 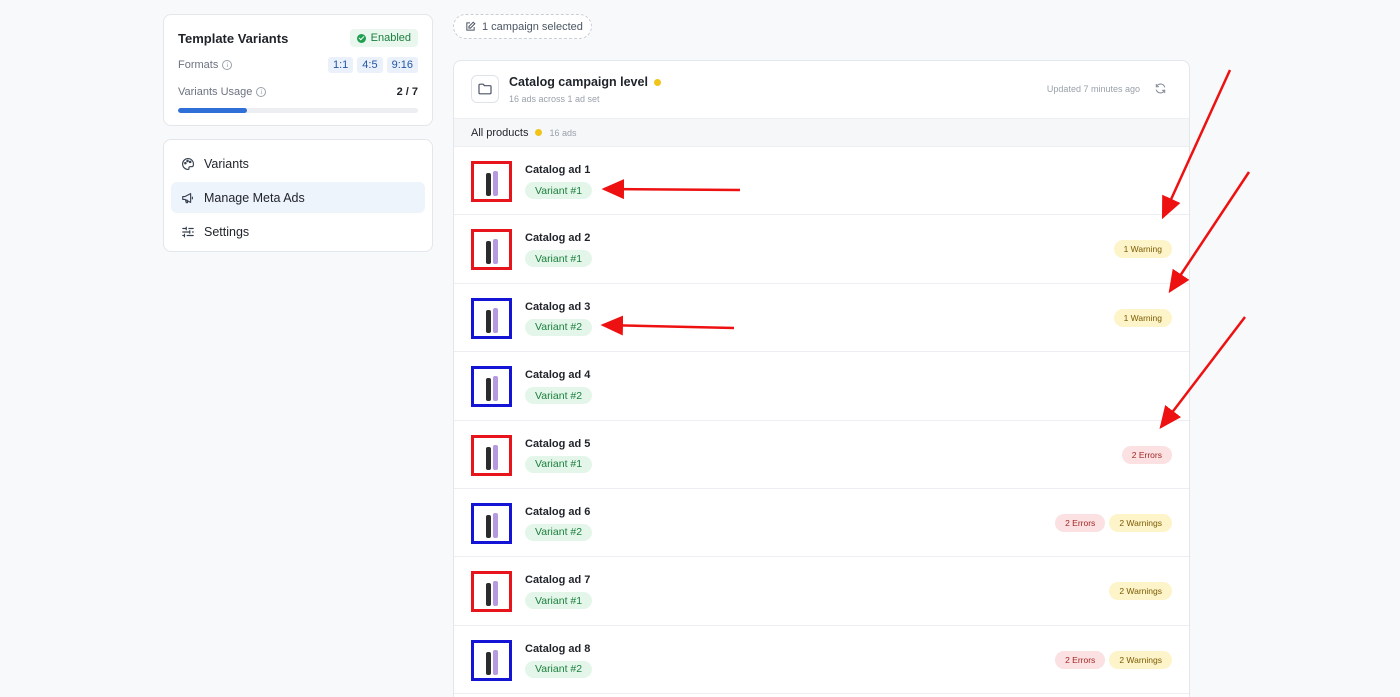 I want to click on last-updated-text: Updated 7 minutes ago, so click(x=1093, y=89).